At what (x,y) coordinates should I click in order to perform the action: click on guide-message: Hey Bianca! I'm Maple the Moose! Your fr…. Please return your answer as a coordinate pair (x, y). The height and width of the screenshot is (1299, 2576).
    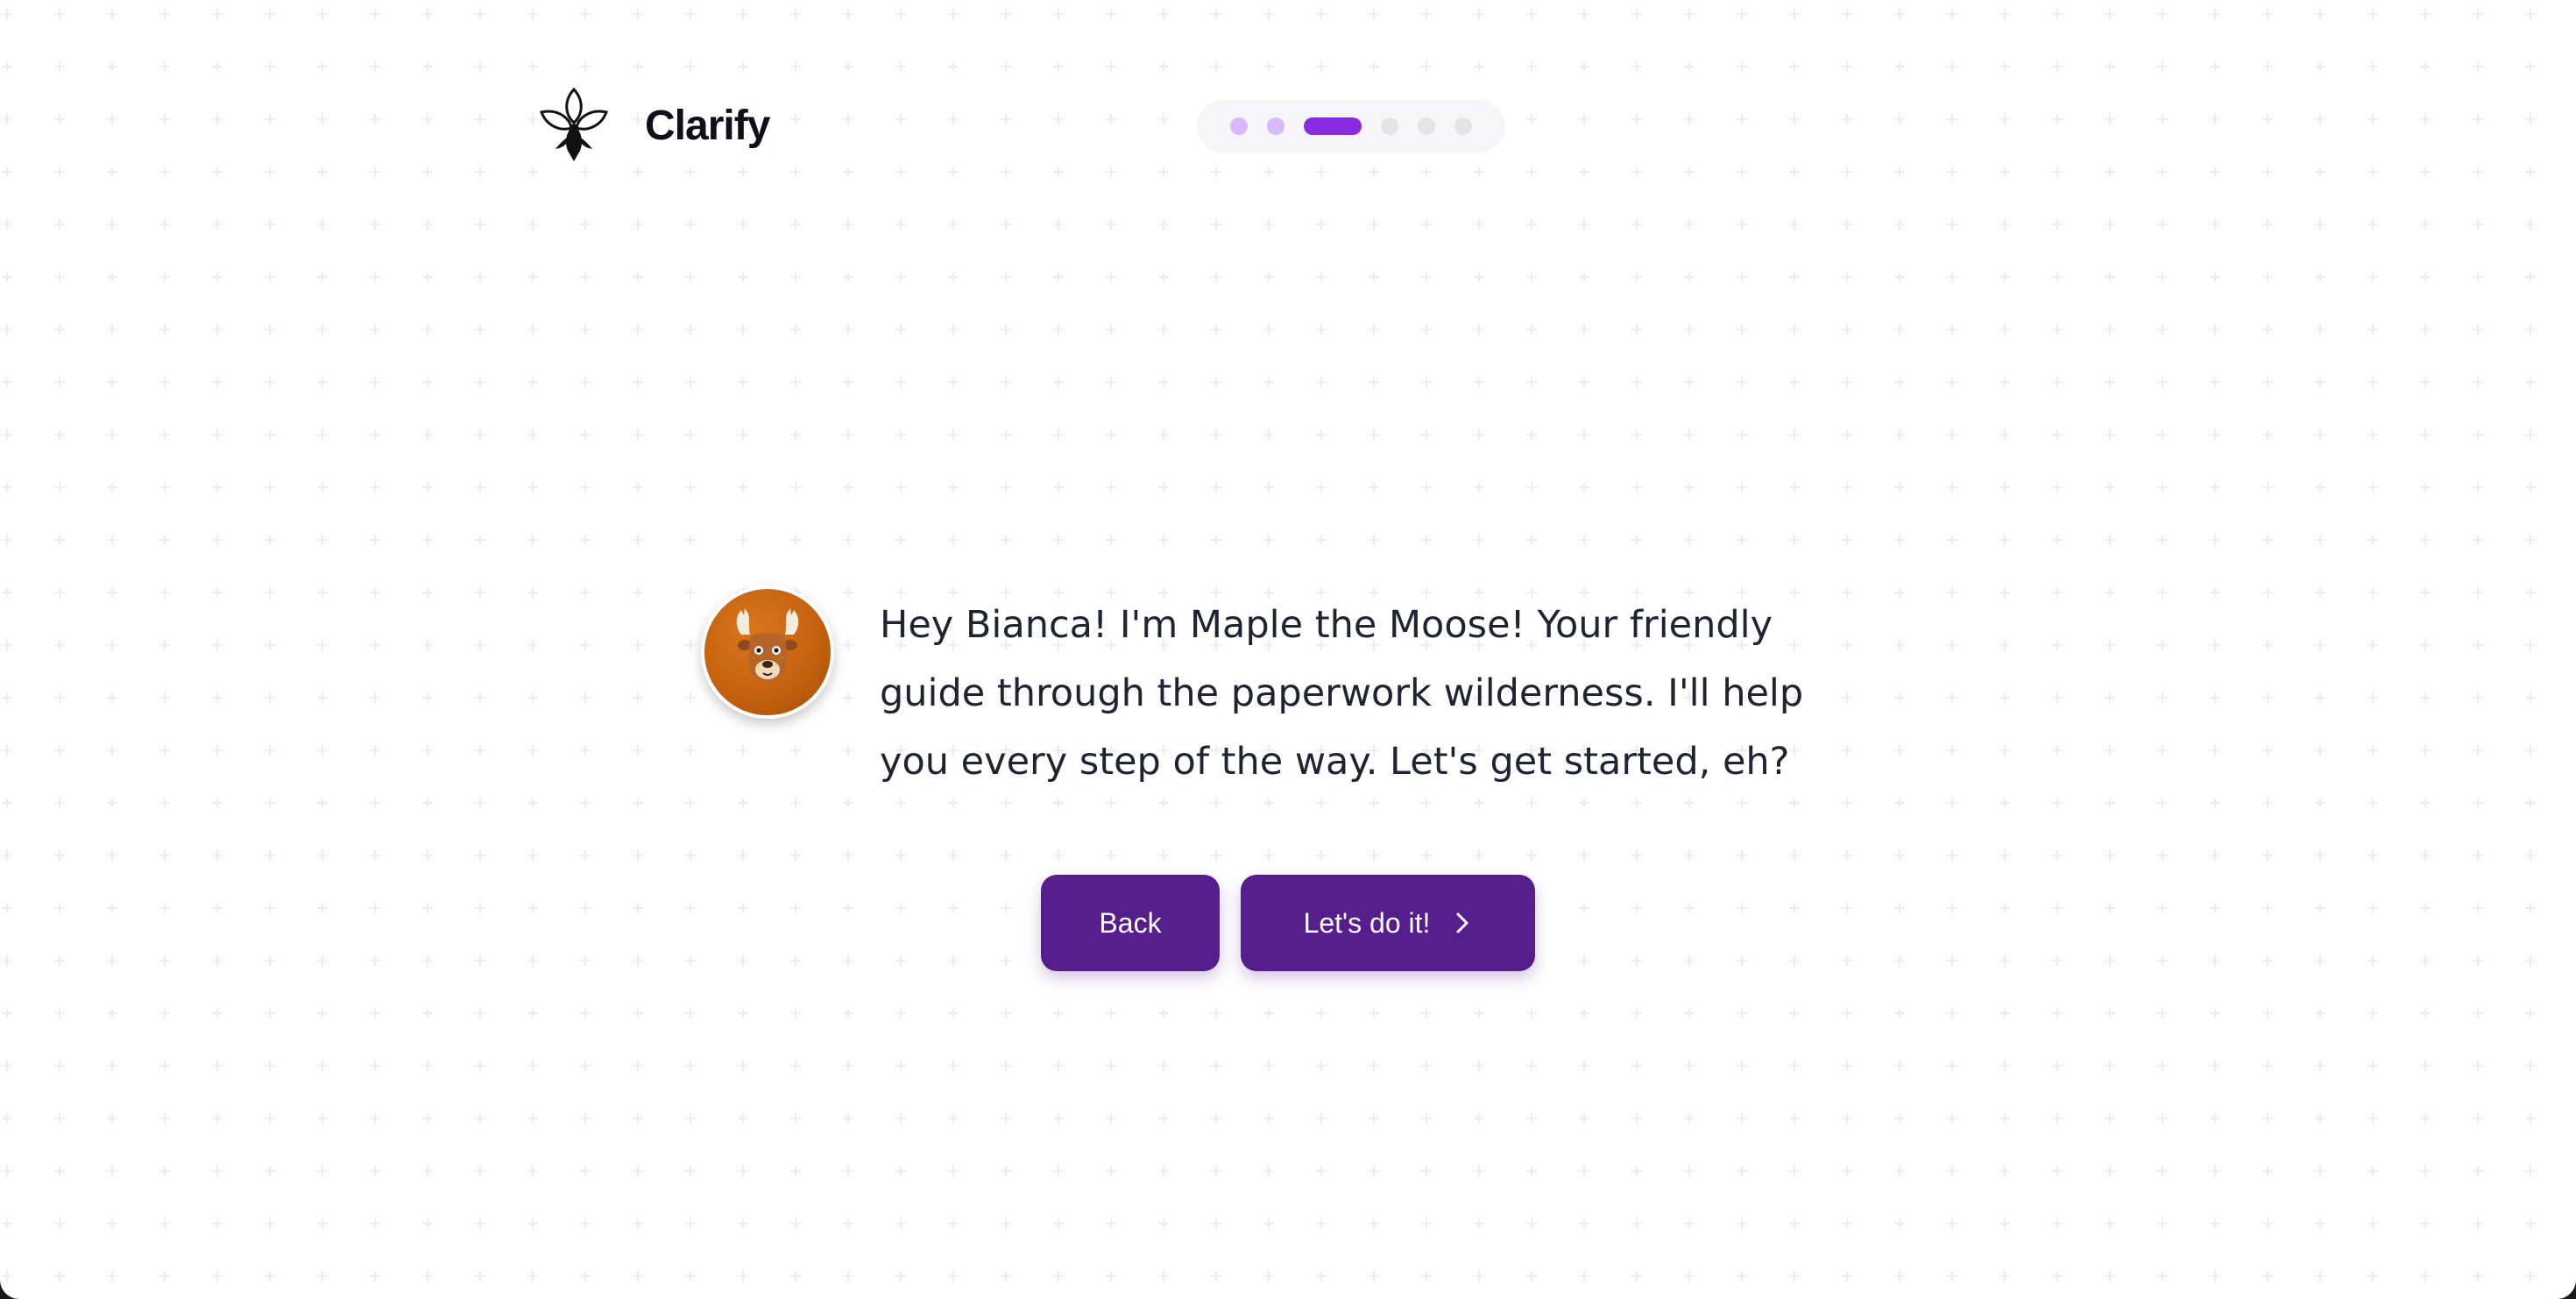
    Looking at the image, I should click on (1281, 710).